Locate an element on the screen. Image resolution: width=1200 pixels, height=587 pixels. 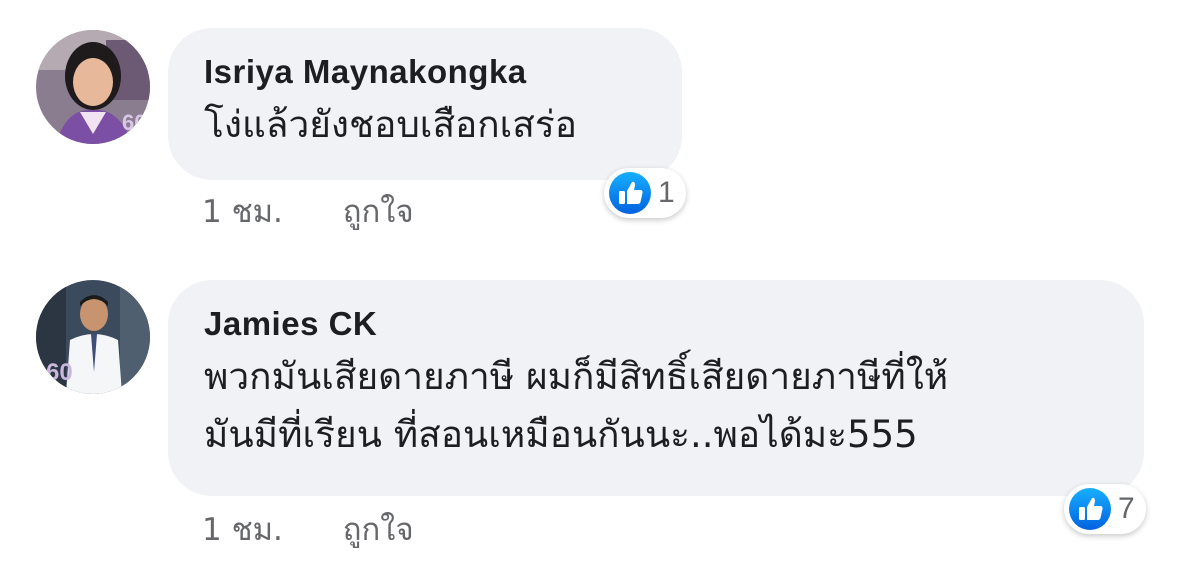
reaction-summary: 1 is located at coordinates (645, 193).